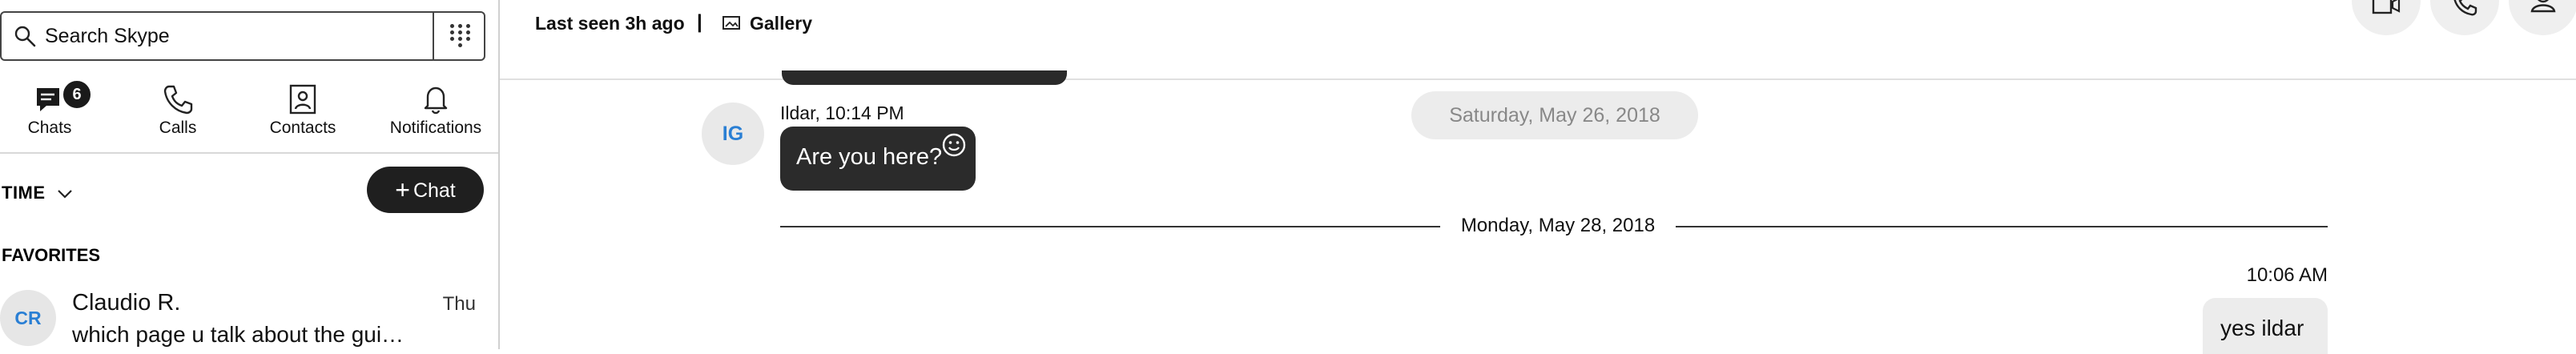 The width and height of the screenshot is (2576, 354). I want to click on add-people-button, so click(2542, 17).